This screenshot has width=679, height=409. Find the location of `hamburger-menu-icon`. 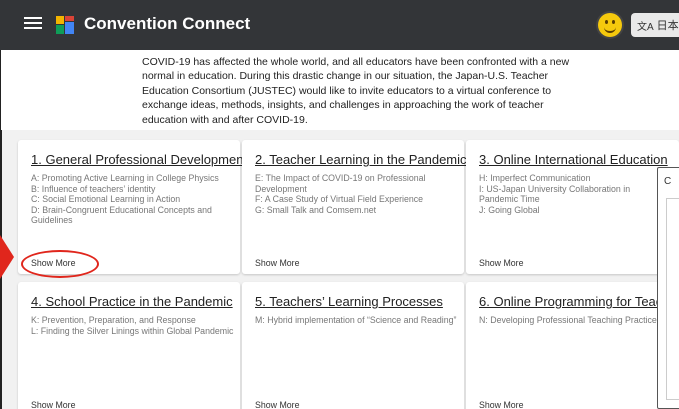

hamburger-menu-icon is located at coordinates (33, 25).